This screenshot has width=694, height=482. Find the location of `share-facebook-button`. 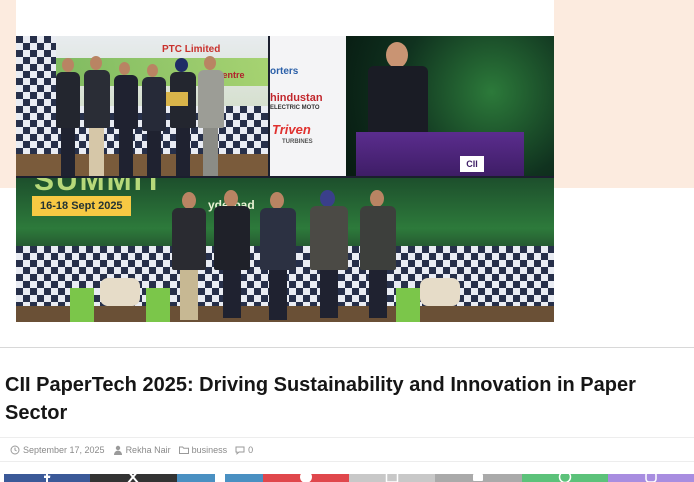

share-facebook-button is located at coordinates (47, 478).